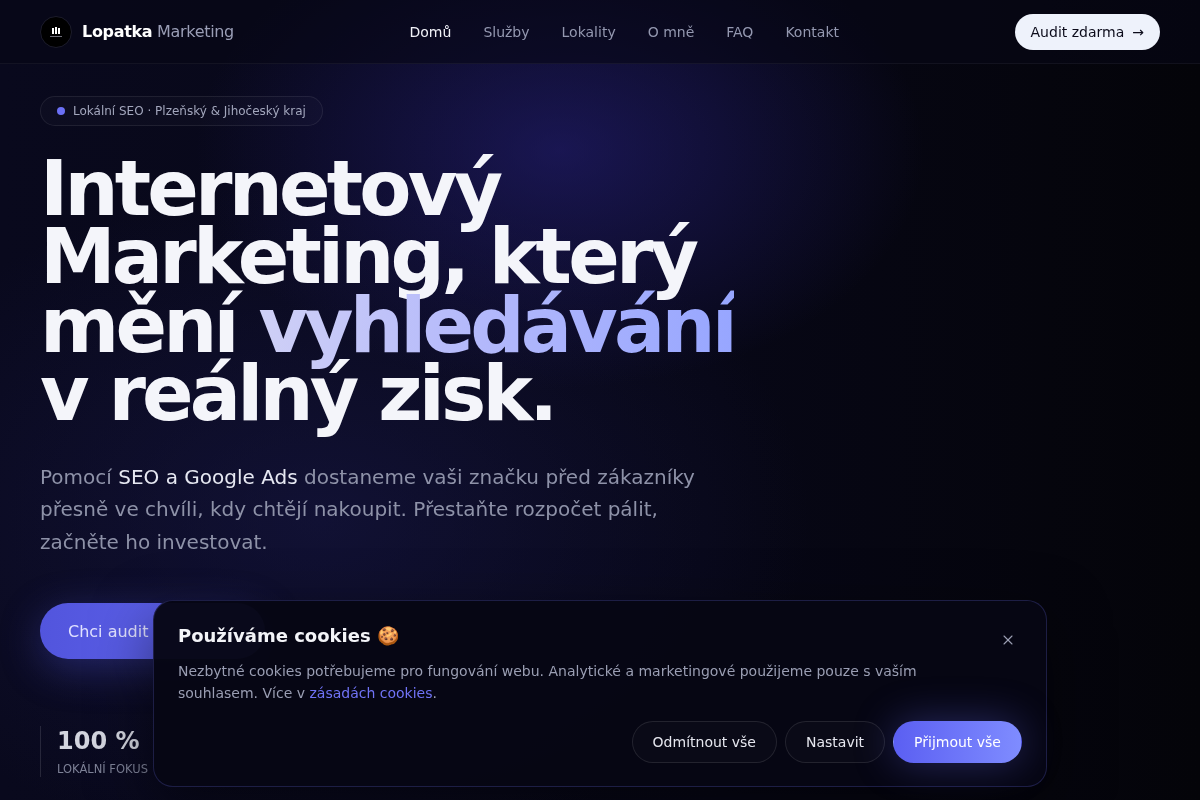  What do you see at coordinates (835, 742) in the screenshot?
I see `secondary-button: Nastavit` at bounding box center [835, 742].